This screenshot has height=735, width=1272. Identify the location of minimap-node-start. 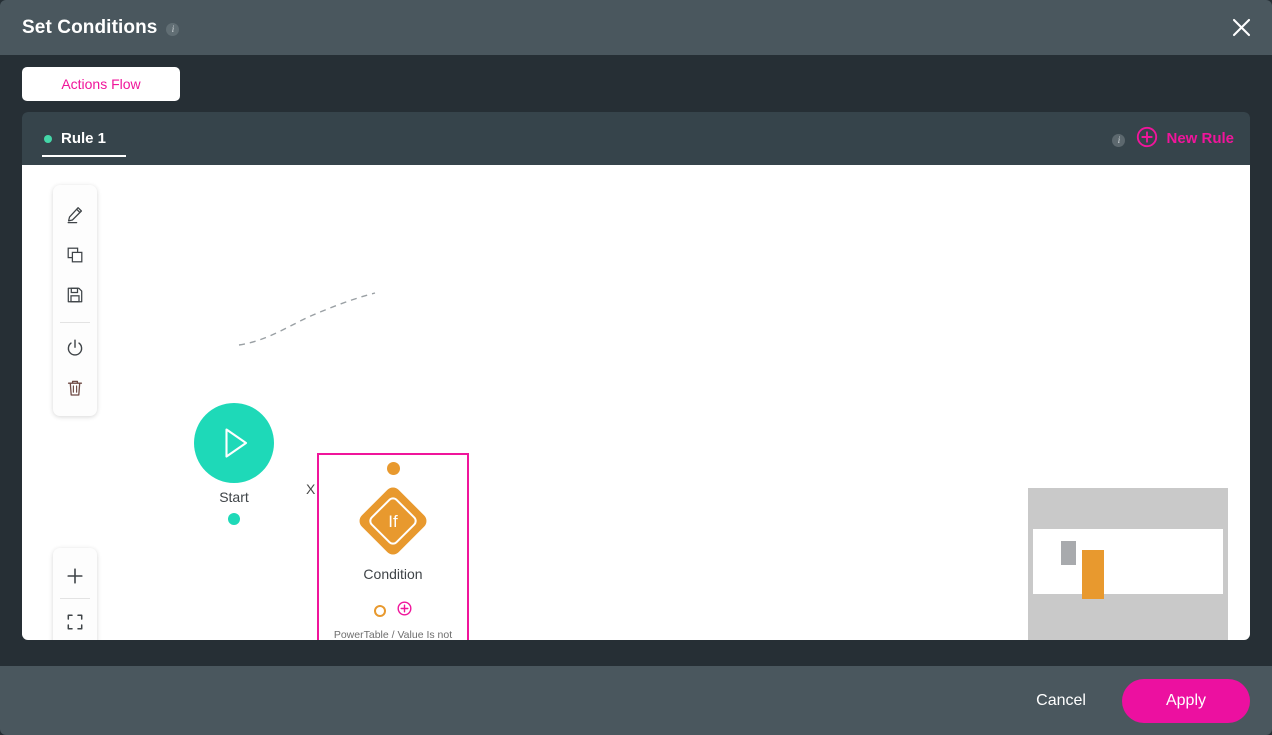
(1068, 553).